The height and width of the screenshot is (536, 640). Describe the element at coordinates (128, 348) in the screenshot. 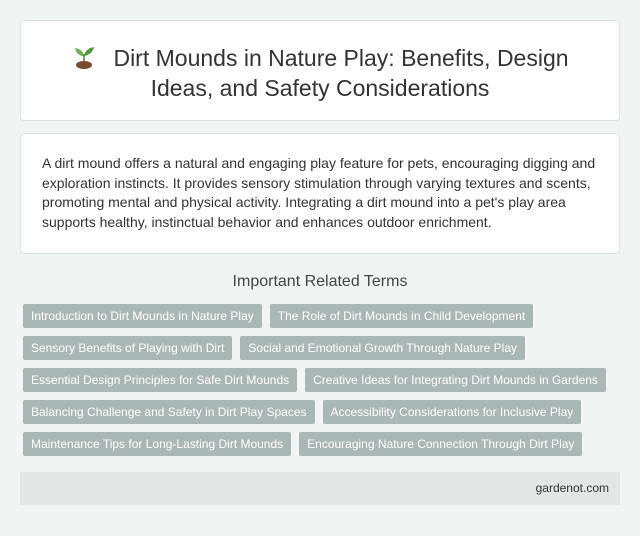

I see `related-term-tag: Sensory Benefits of Playing with Dirt` at that location.